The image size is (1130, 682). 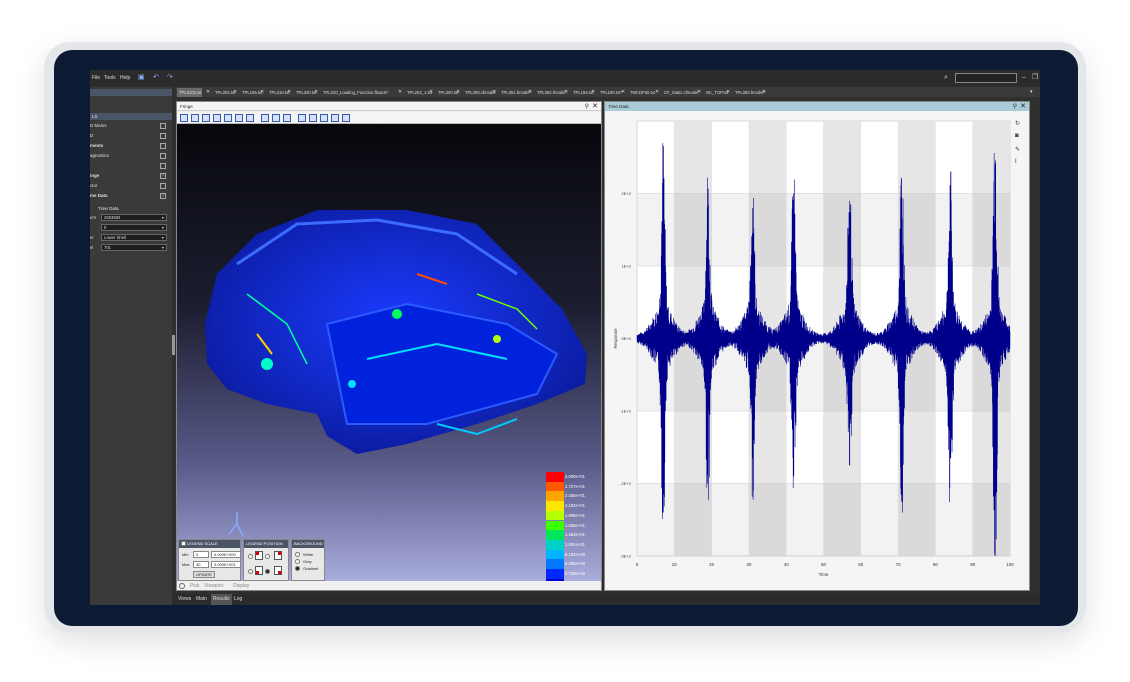 What do you see at coordinates (221, 599) in the screenshot?
I see `tab-results: Results` at bounding box center [221, 599].